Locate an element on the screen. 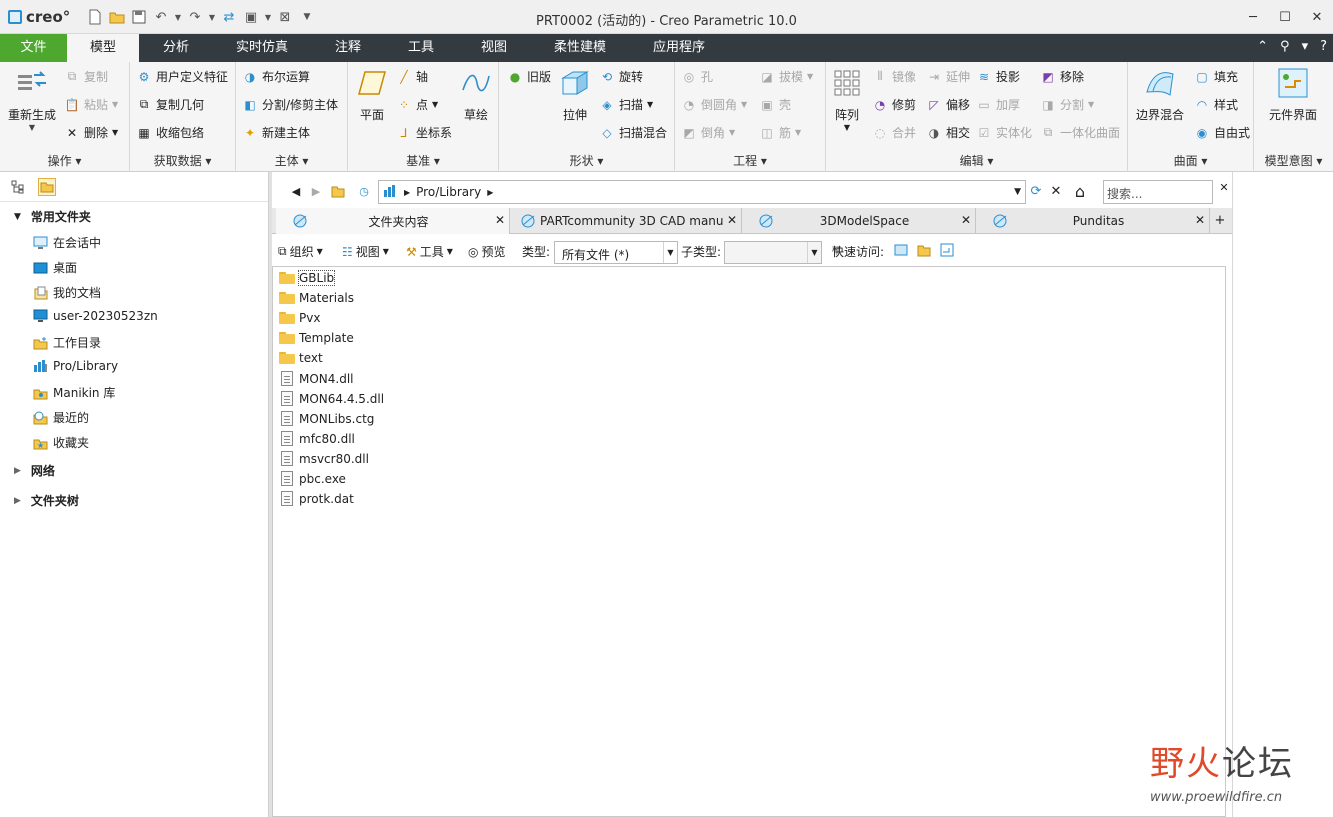 The image size is (1333, 817). address-bar: ▶ Pro/Library ▶ ▼ is located at coordinates (702, 192).